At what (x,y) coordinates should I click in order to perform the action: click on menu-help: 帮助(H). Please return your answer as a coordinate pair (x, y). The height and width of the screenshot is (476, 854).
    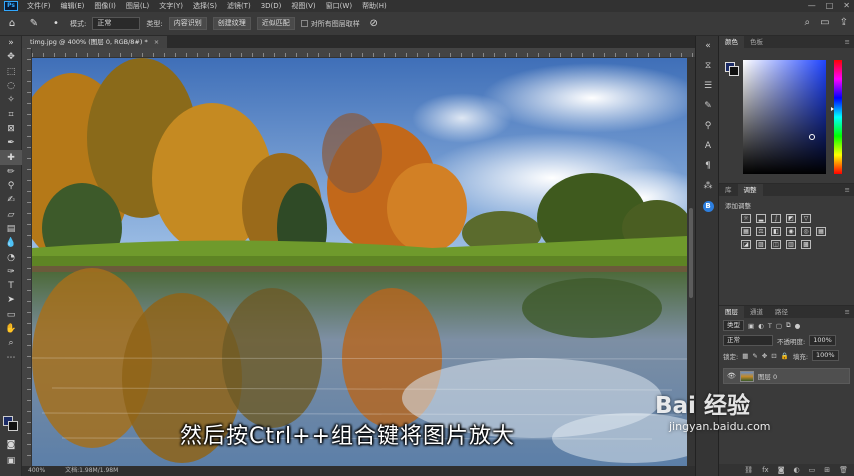
    Looking at the image, I should click on (374, 6).